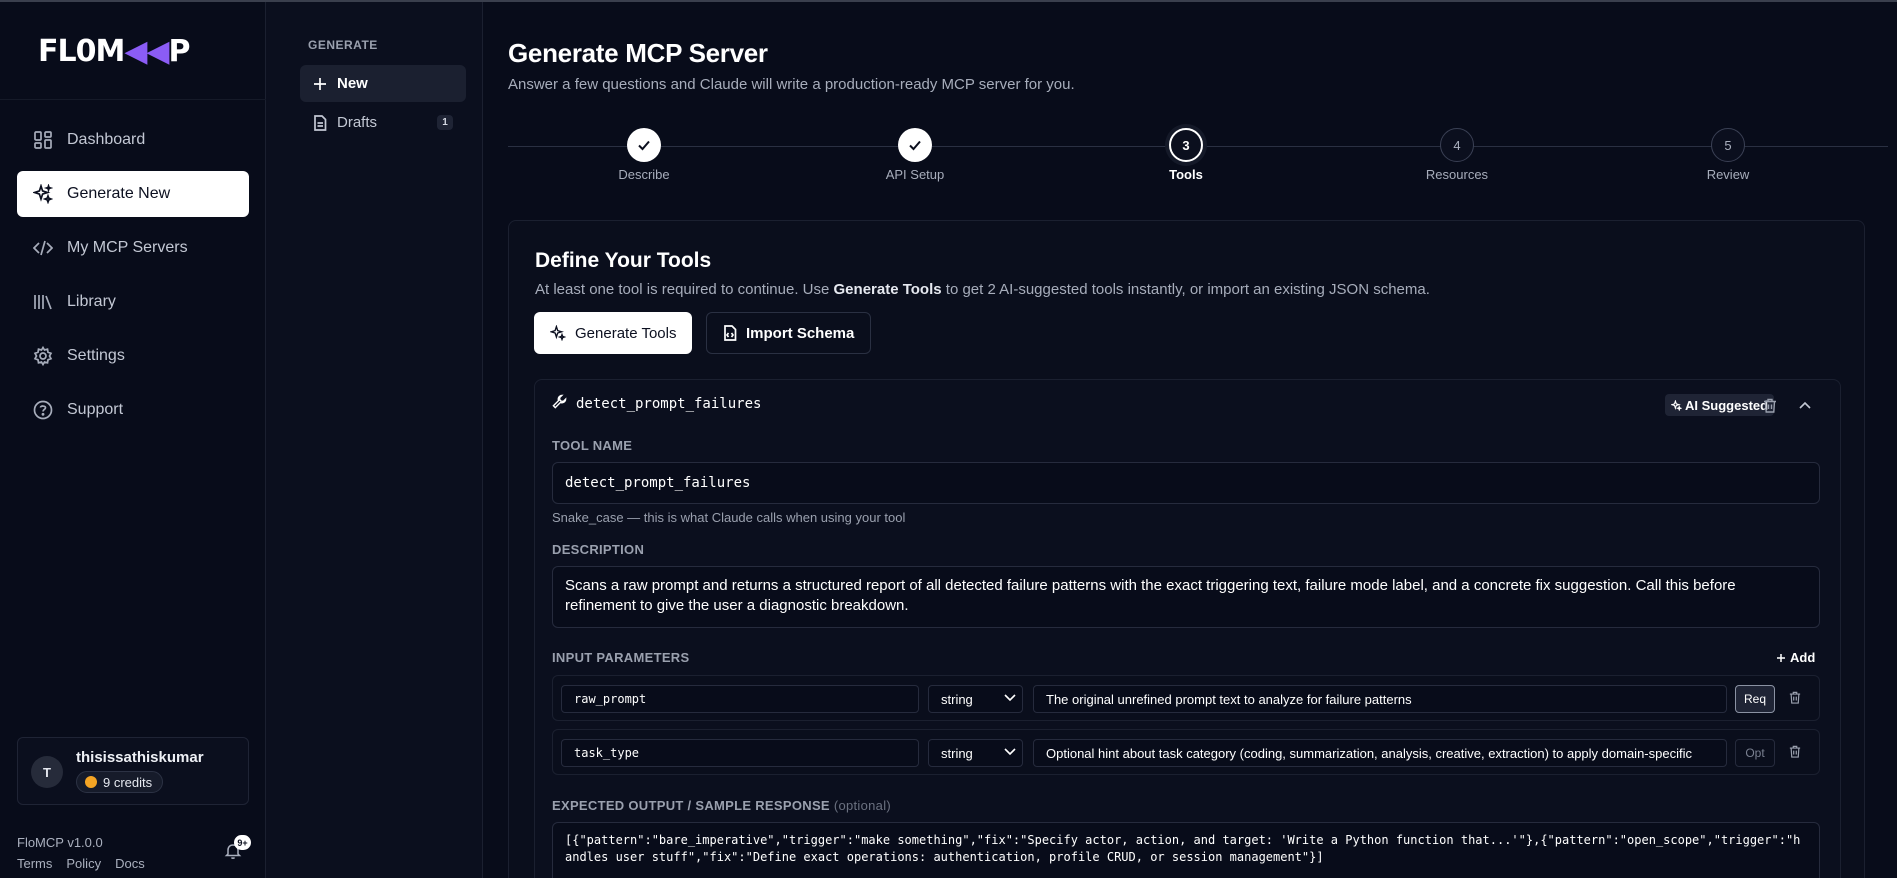 This screenshot has height=878, width=1897. Describe the element at coordinates (133, 410) in the screenshot. I see `sidebar-item-support: Support` at that location.